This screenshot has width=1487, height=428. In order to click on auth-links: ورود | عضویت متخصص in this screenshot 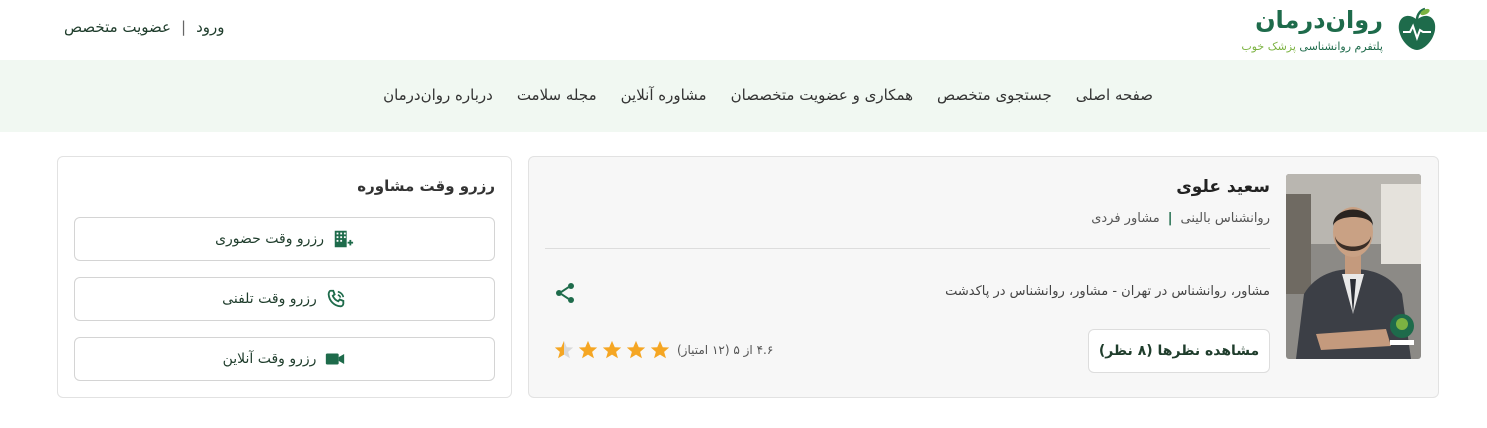, I will do `click(144, 27)`.